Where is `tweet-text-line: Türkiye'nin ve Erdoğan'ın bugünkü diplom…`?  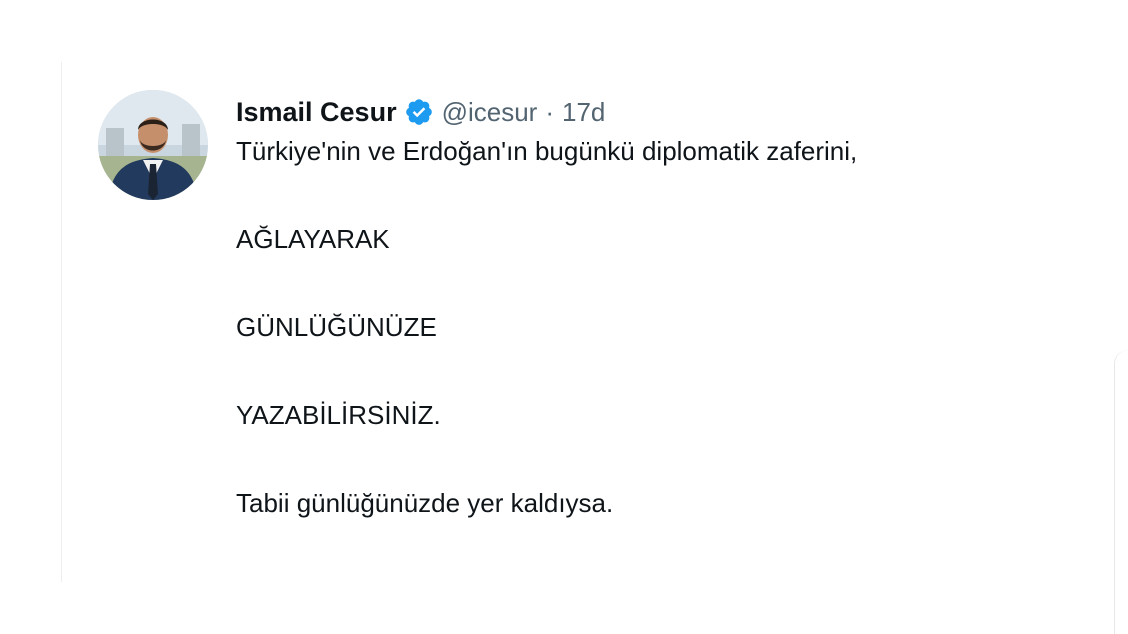
tweet-text-line: Türkiye'nin ve Erdoğan'ın bugünkü diplom… is located at coordinates (547, 151).